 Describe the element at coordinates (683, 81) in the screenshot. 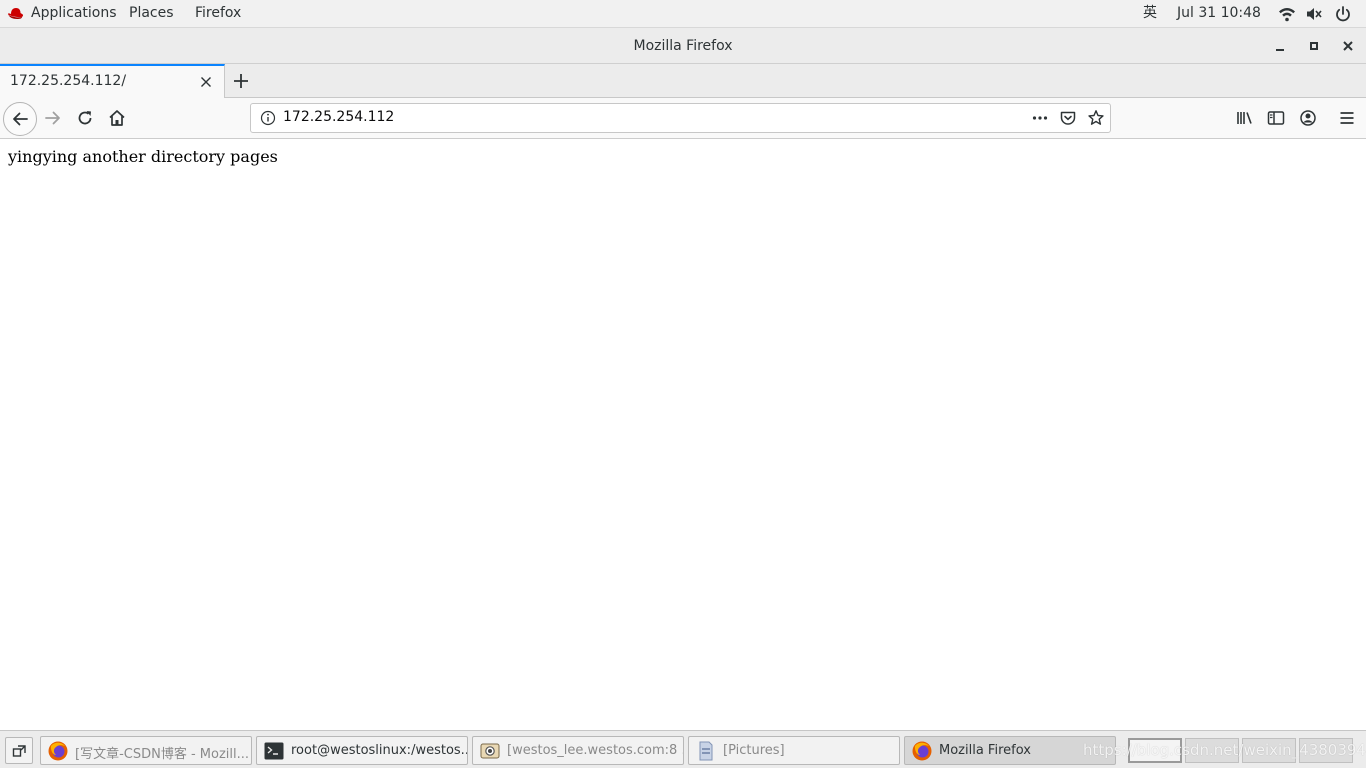

I see `tab-strip: 172.25.254.112/` at that location.